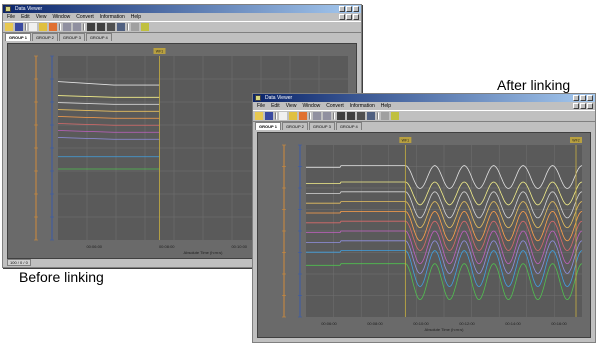 This screenshot has height=343, width=596. Describe the element at coordinates (534, 85) in the screenshot. I see `caption-after: After linking` at that location.